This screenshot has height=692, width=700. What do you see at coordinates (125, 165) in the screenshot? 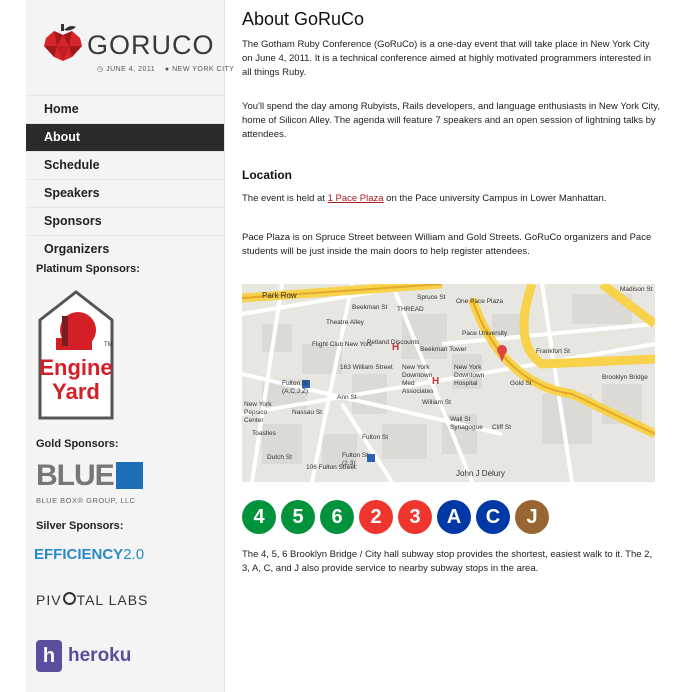
I see `nav-schedule: Schedule` at bounding box center [125, 165].